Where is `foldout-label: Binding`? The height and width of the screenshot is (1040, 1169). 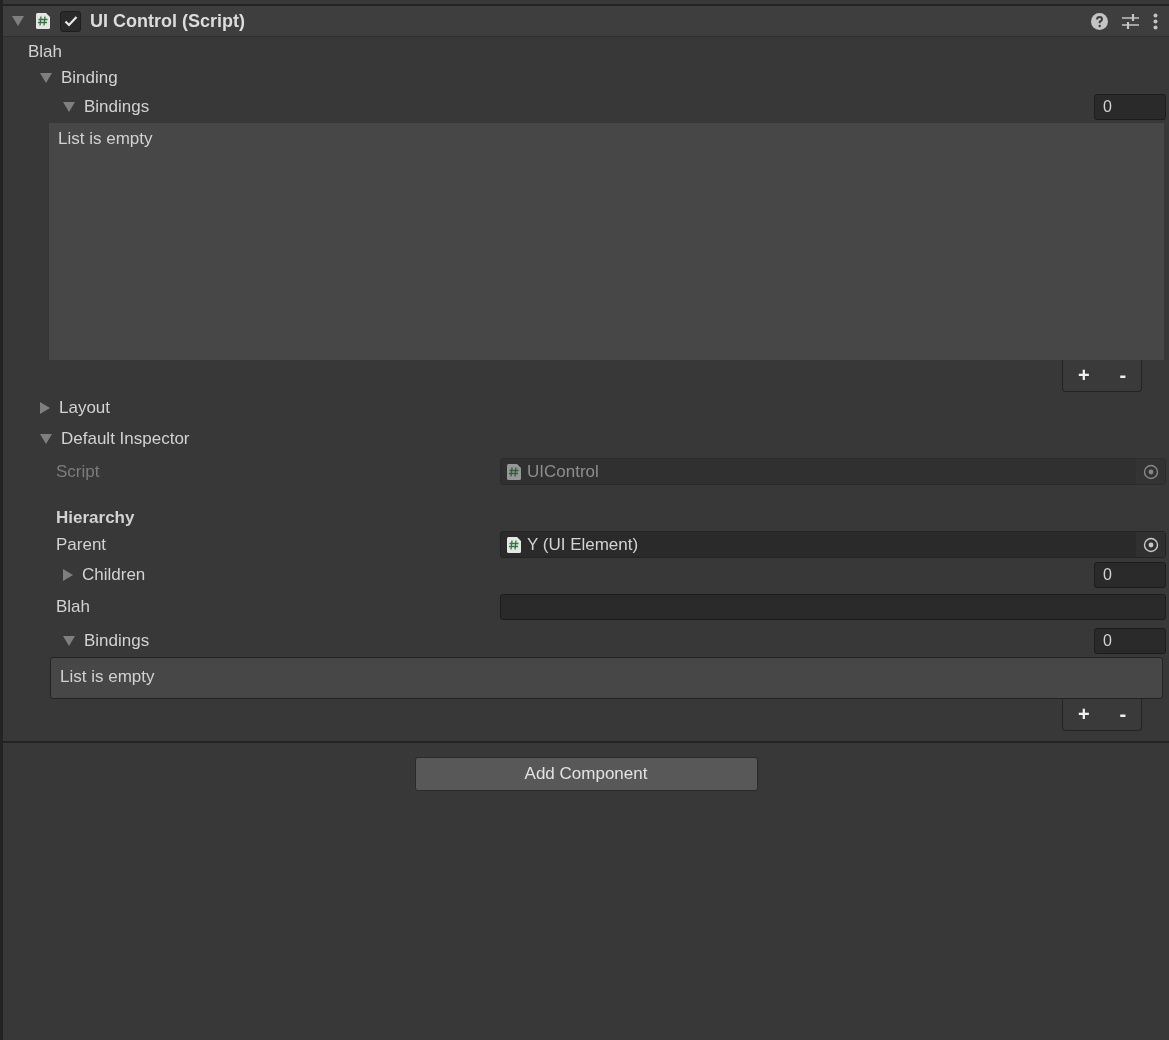 foldout-label: Binding is located at coordinates (89, 78).